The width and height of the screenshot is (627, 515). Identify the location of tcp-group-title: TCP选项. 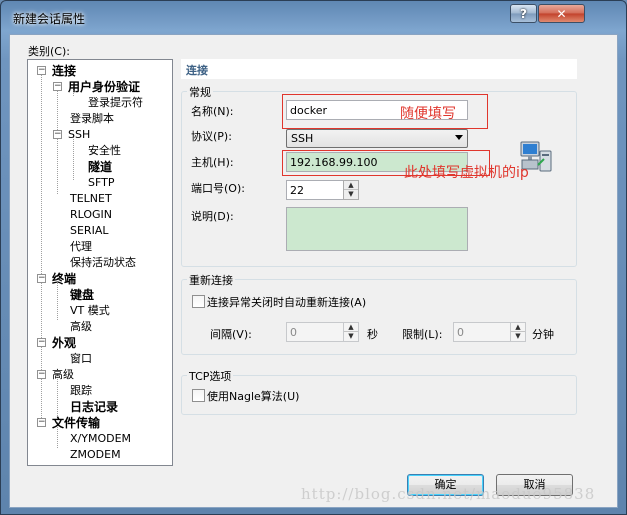
(210, 376).